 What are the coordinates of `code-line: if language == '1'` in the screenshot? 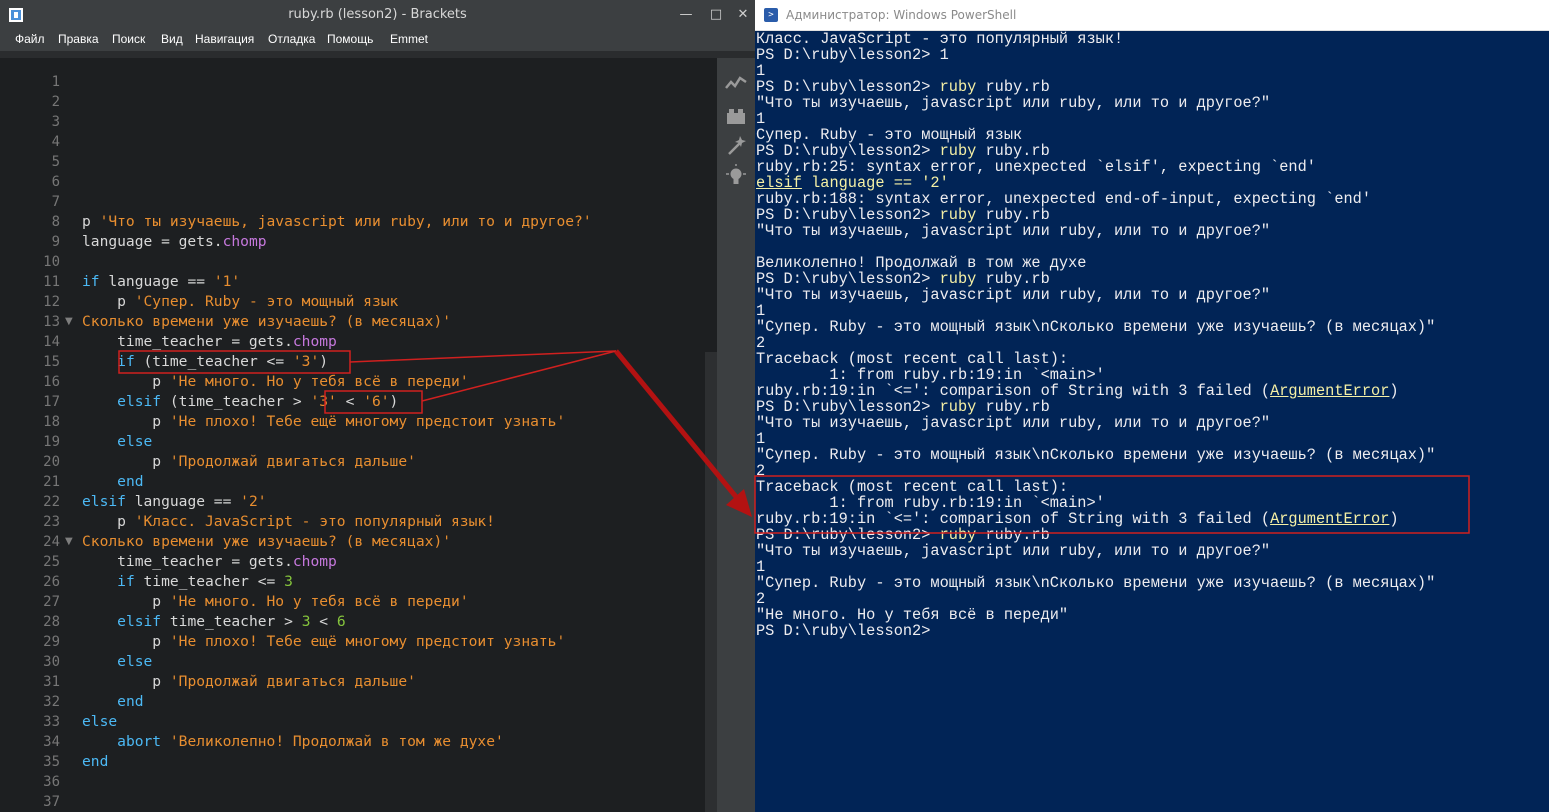 It's located at (161, 282).